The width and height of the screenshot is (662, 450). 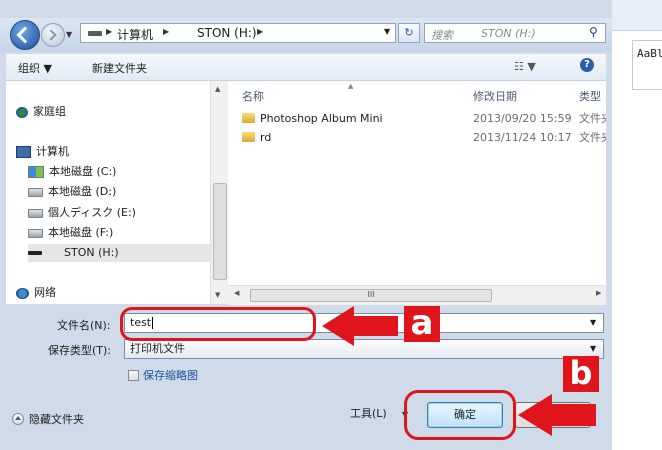 I want to click on nav-item-label: 個人ディスク (E:), so click(x=92, y=212).